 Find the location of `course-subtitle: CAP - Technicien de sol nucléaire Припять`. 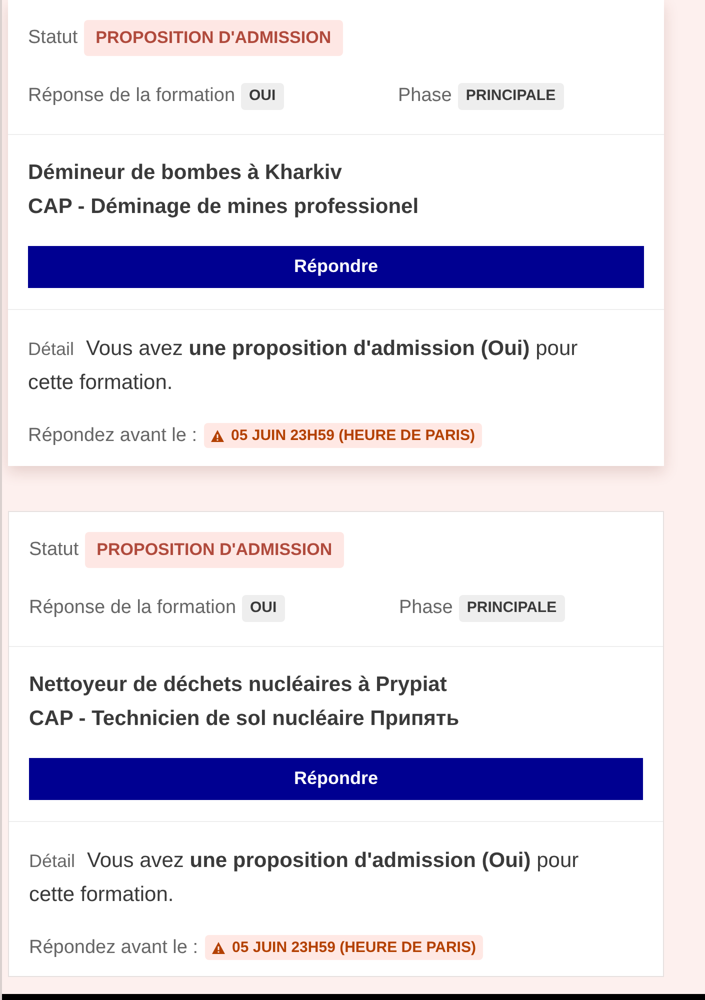

course-subtitle: CAP - Technicien de sol nucléaire Припять is located at coordinates (244, 719).